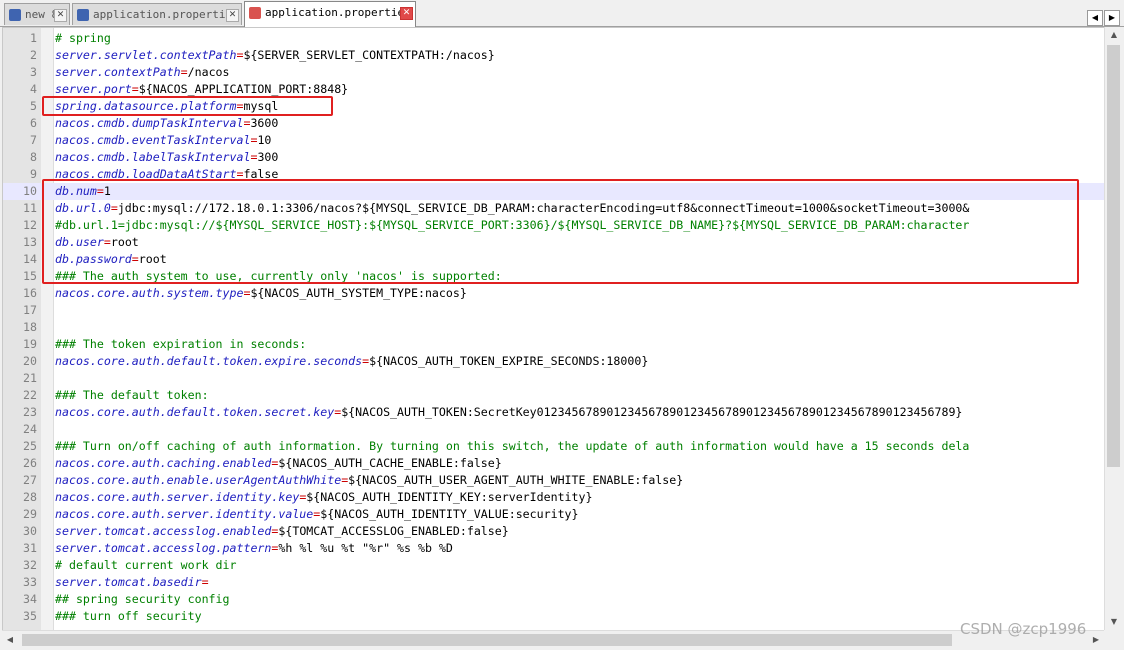 This screenshot has width=1124, height=650. Describe the element at coordinates (1112, 18) in the screenshot. I see `tab-scroll-right-button: ▶` at that location.